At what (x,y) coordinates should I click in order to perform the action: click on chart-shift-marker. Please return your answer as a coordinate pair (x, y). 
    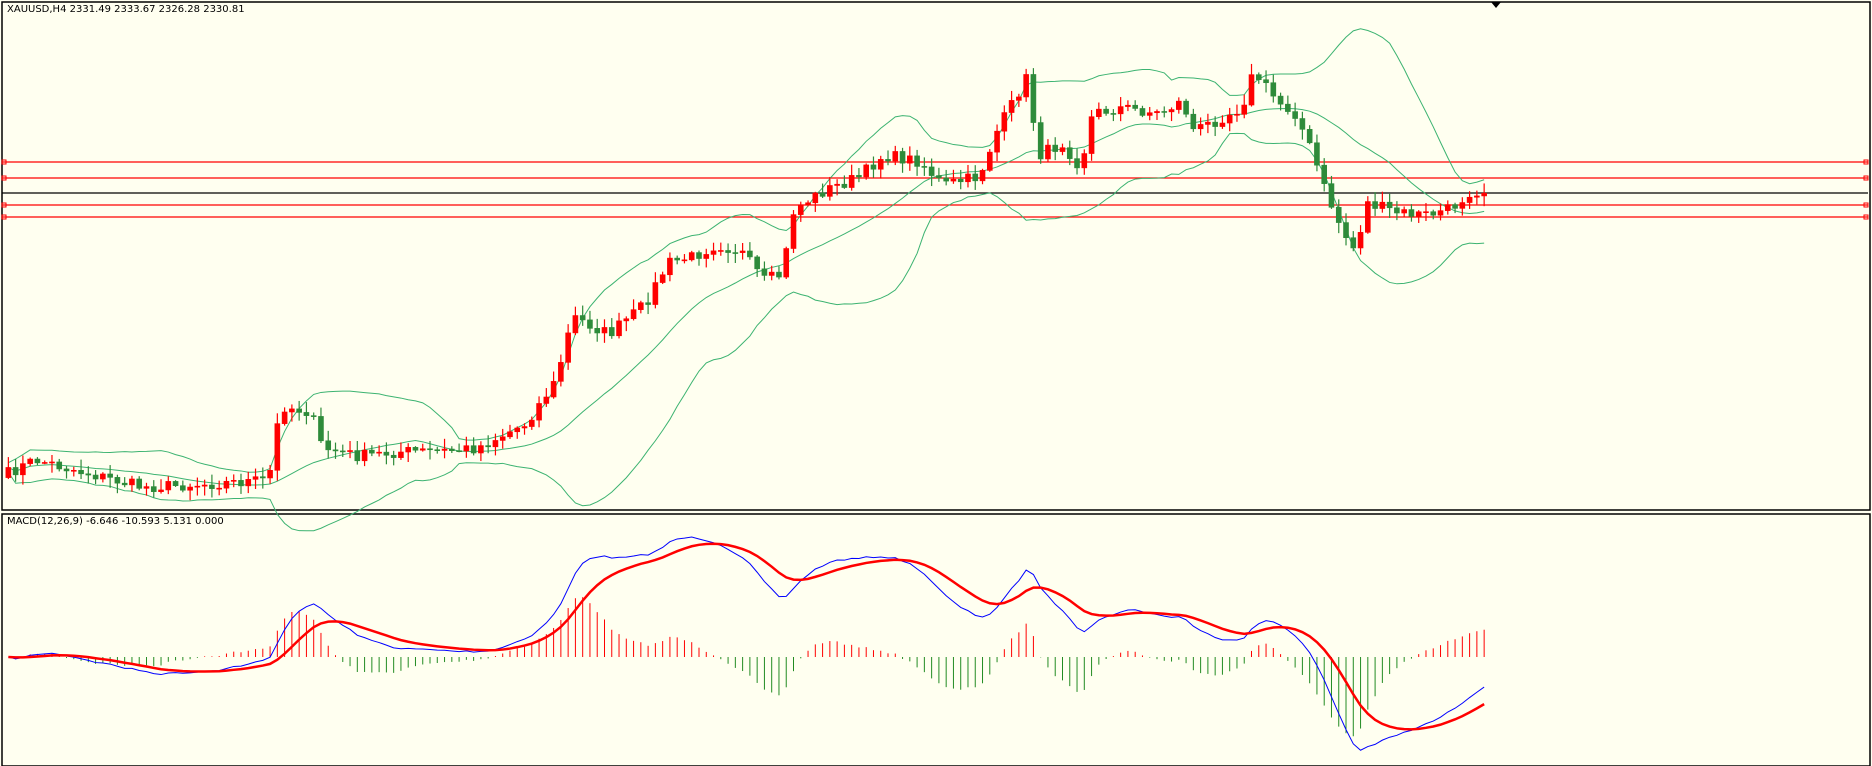
    Looking at the image, I should click on (1496, 5).